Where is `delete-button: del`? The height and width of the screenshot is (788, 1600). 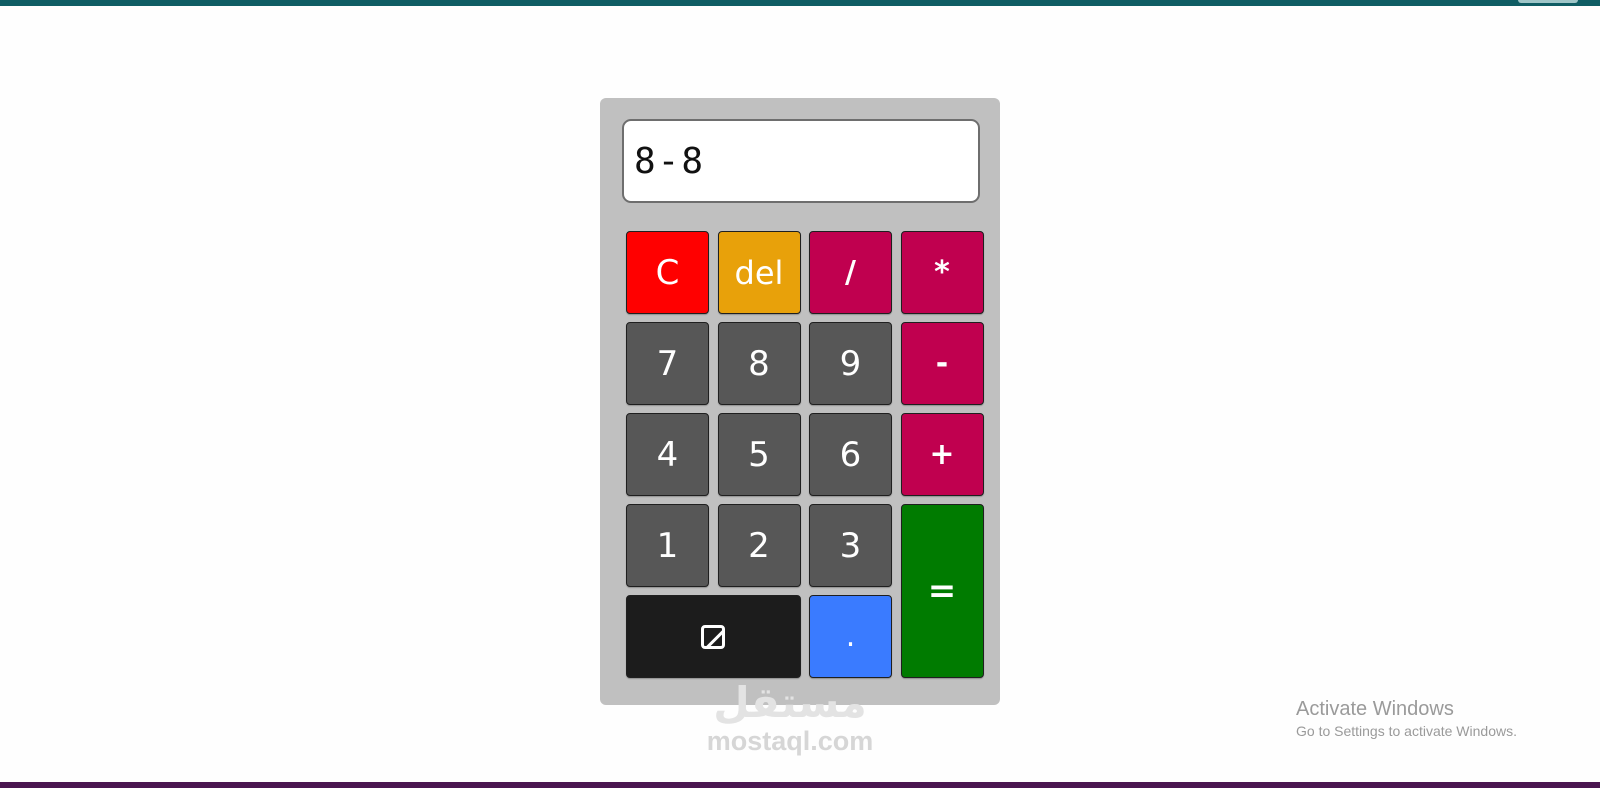 delete-button: del is located at coordinates (759, 272).